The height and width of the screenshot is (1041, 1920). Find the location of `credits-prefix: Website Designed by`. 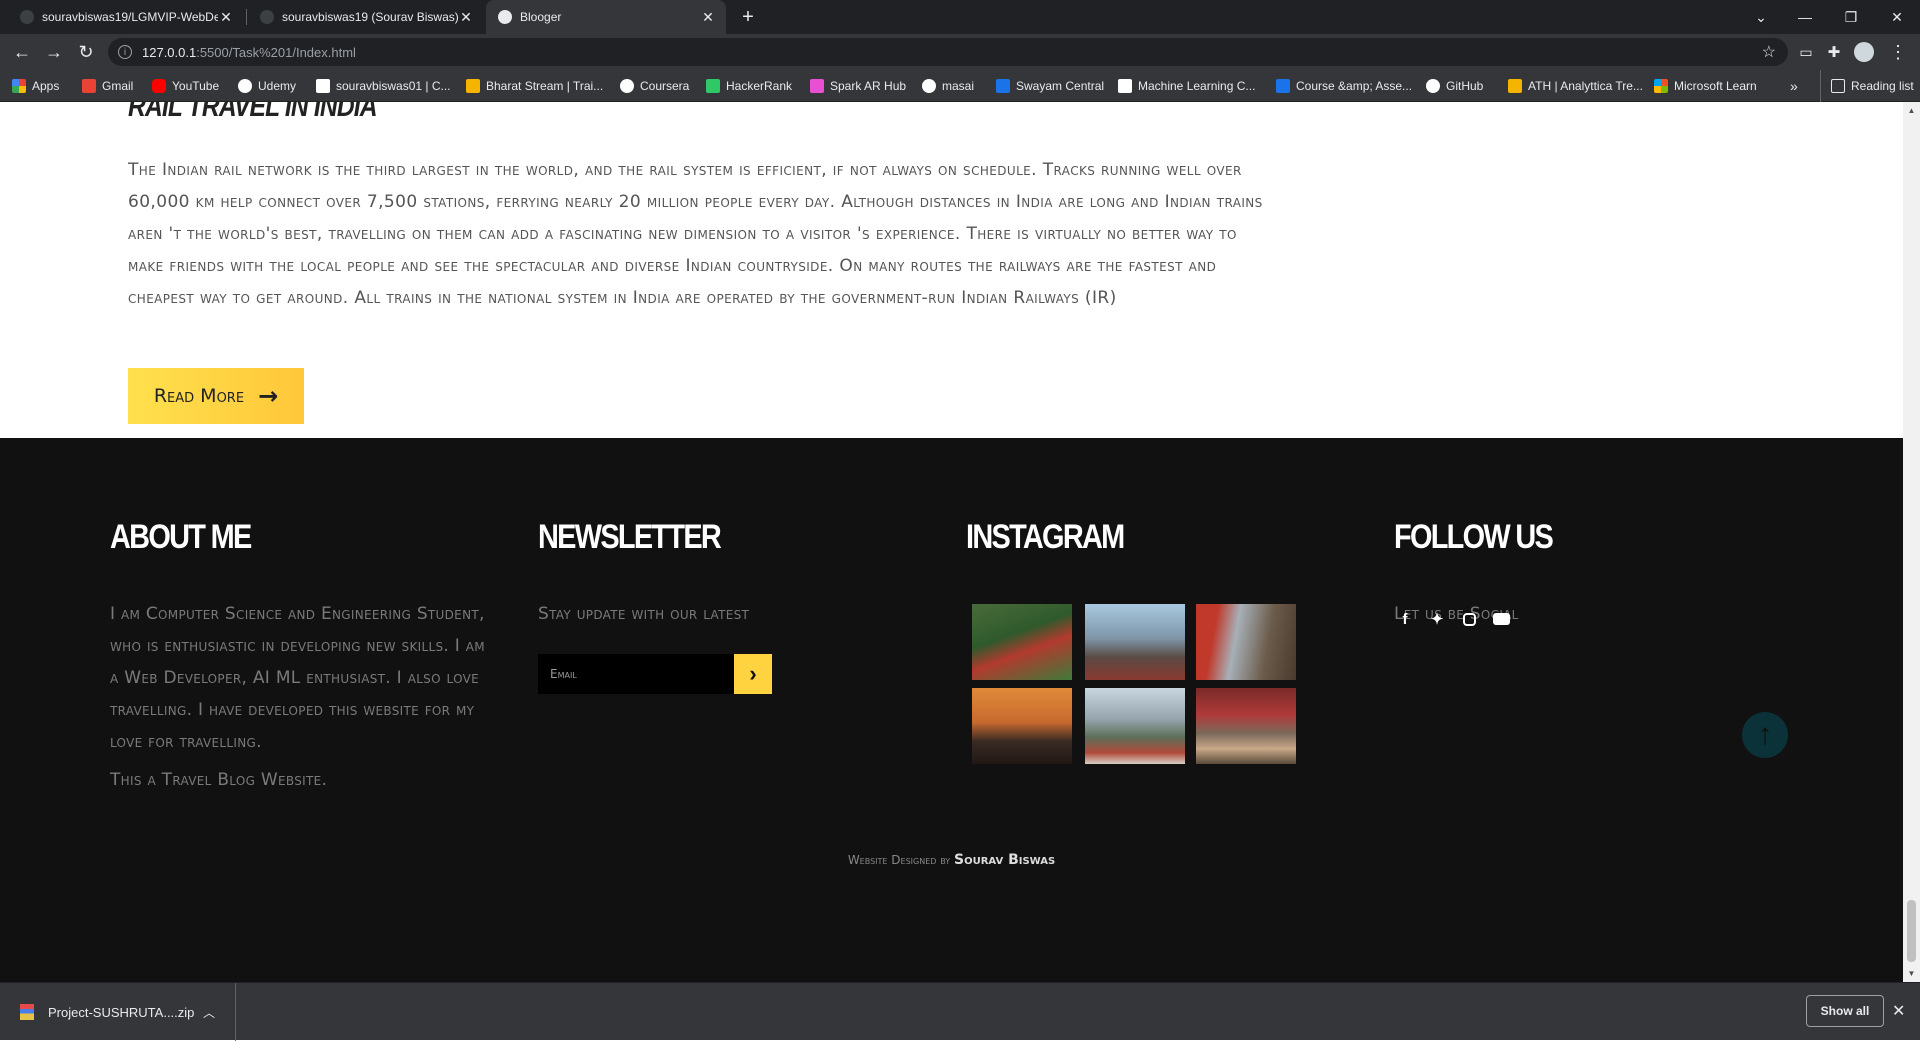

credits-prefix: Website Designed by is located at coordinates (899, 860).